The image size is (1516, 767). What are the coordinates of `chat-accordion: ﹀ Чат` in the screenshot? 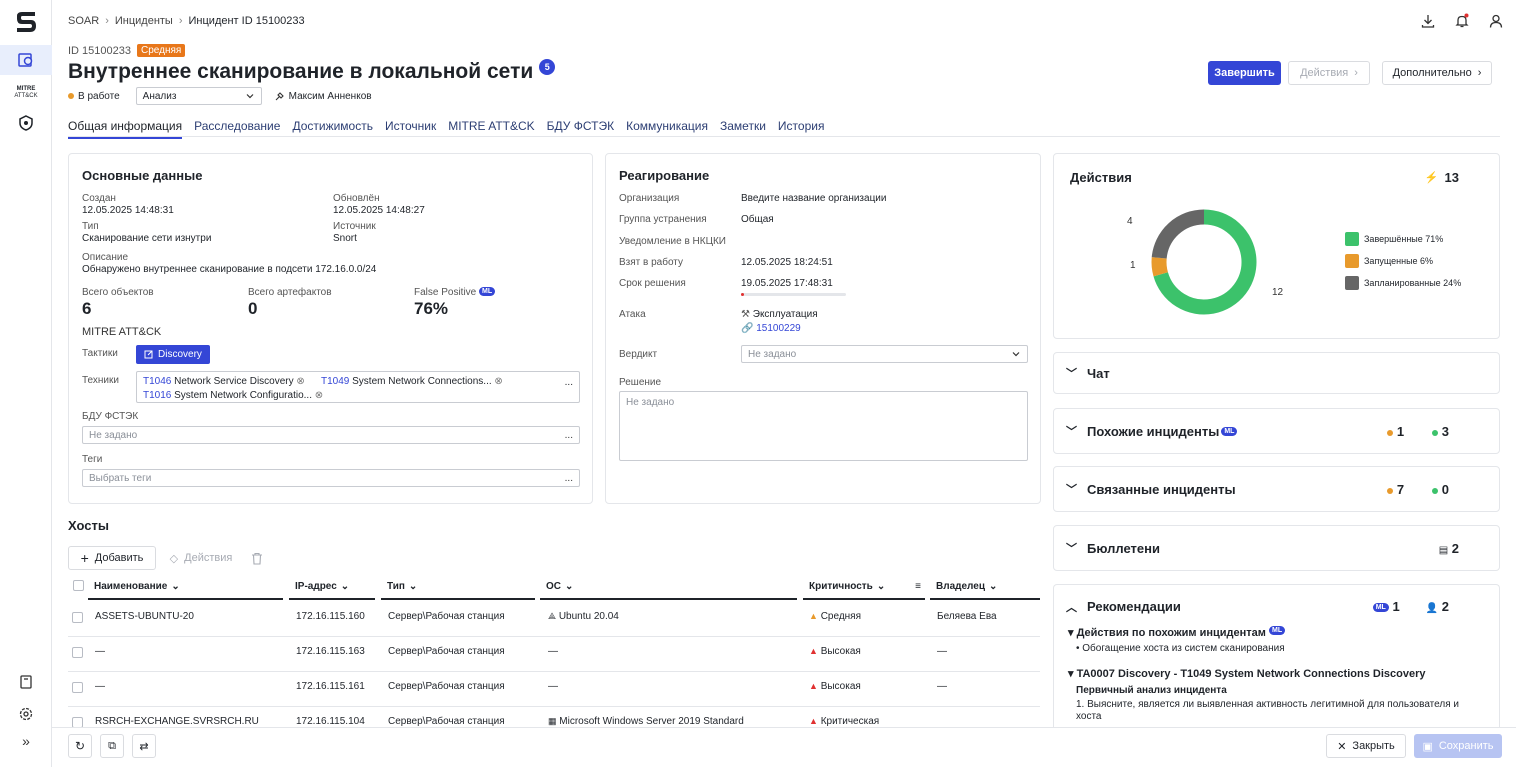 It's located at (1276, 373).